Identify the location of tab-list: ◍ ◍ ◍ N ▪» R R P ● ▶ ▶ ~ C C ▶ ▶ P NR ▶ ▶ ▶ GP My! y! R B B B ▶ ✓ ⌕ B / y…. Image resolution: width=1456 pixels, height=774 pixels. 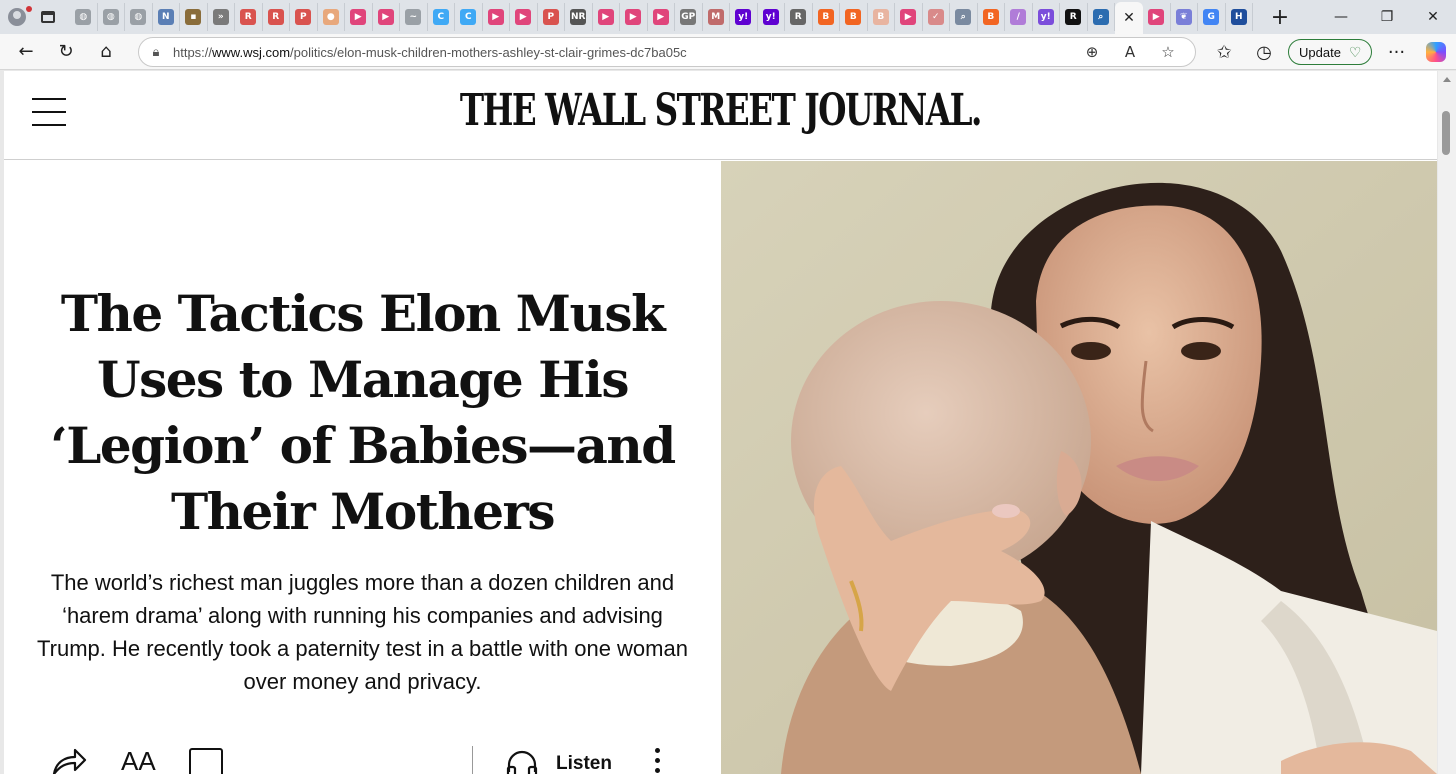
(661, 17).